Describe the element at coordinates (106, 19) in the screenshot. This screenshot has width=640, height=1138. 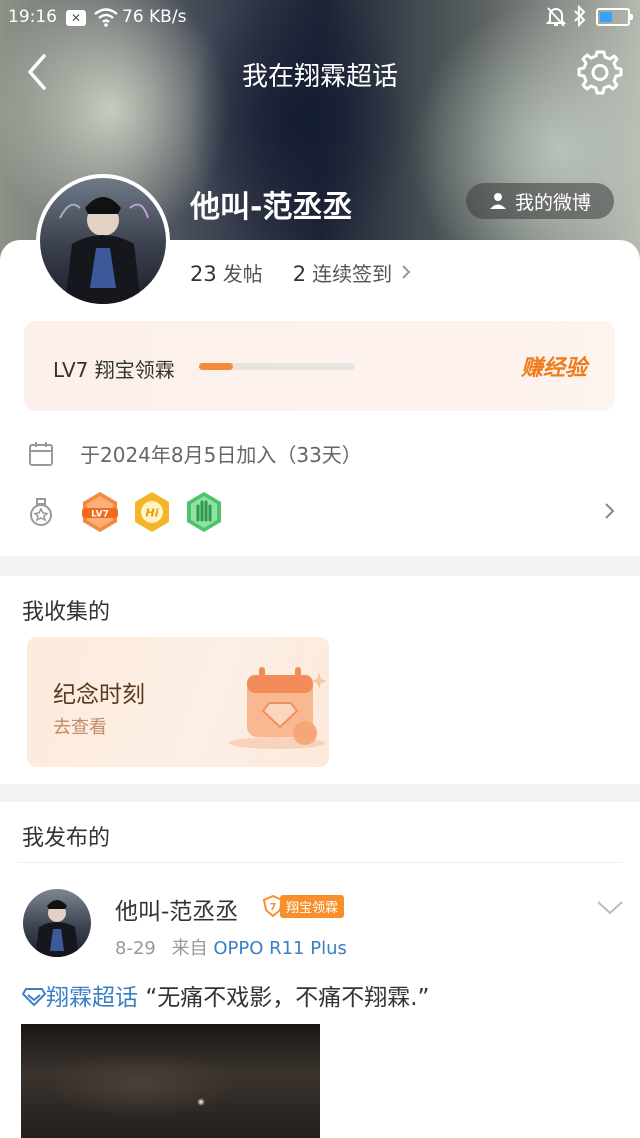
I see `wifi-icon` at that location.